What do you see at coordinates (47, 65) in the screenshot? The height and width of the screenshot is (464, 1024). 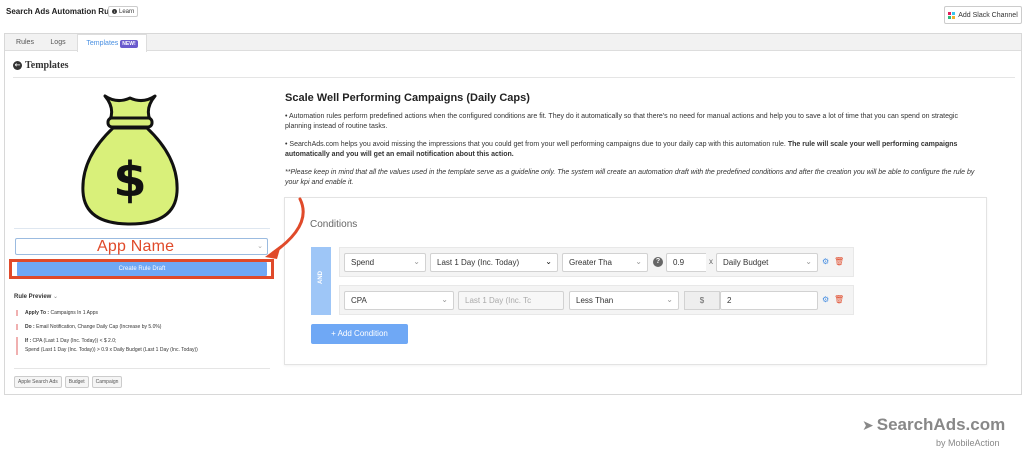 I see `templates-heading: Templates` at bounding box center [47, 65].